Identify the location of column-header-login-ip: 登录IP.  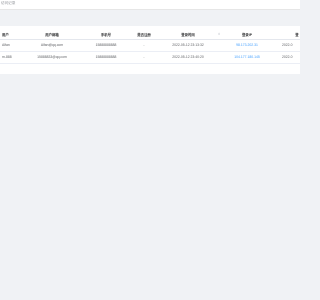
(247, 34).